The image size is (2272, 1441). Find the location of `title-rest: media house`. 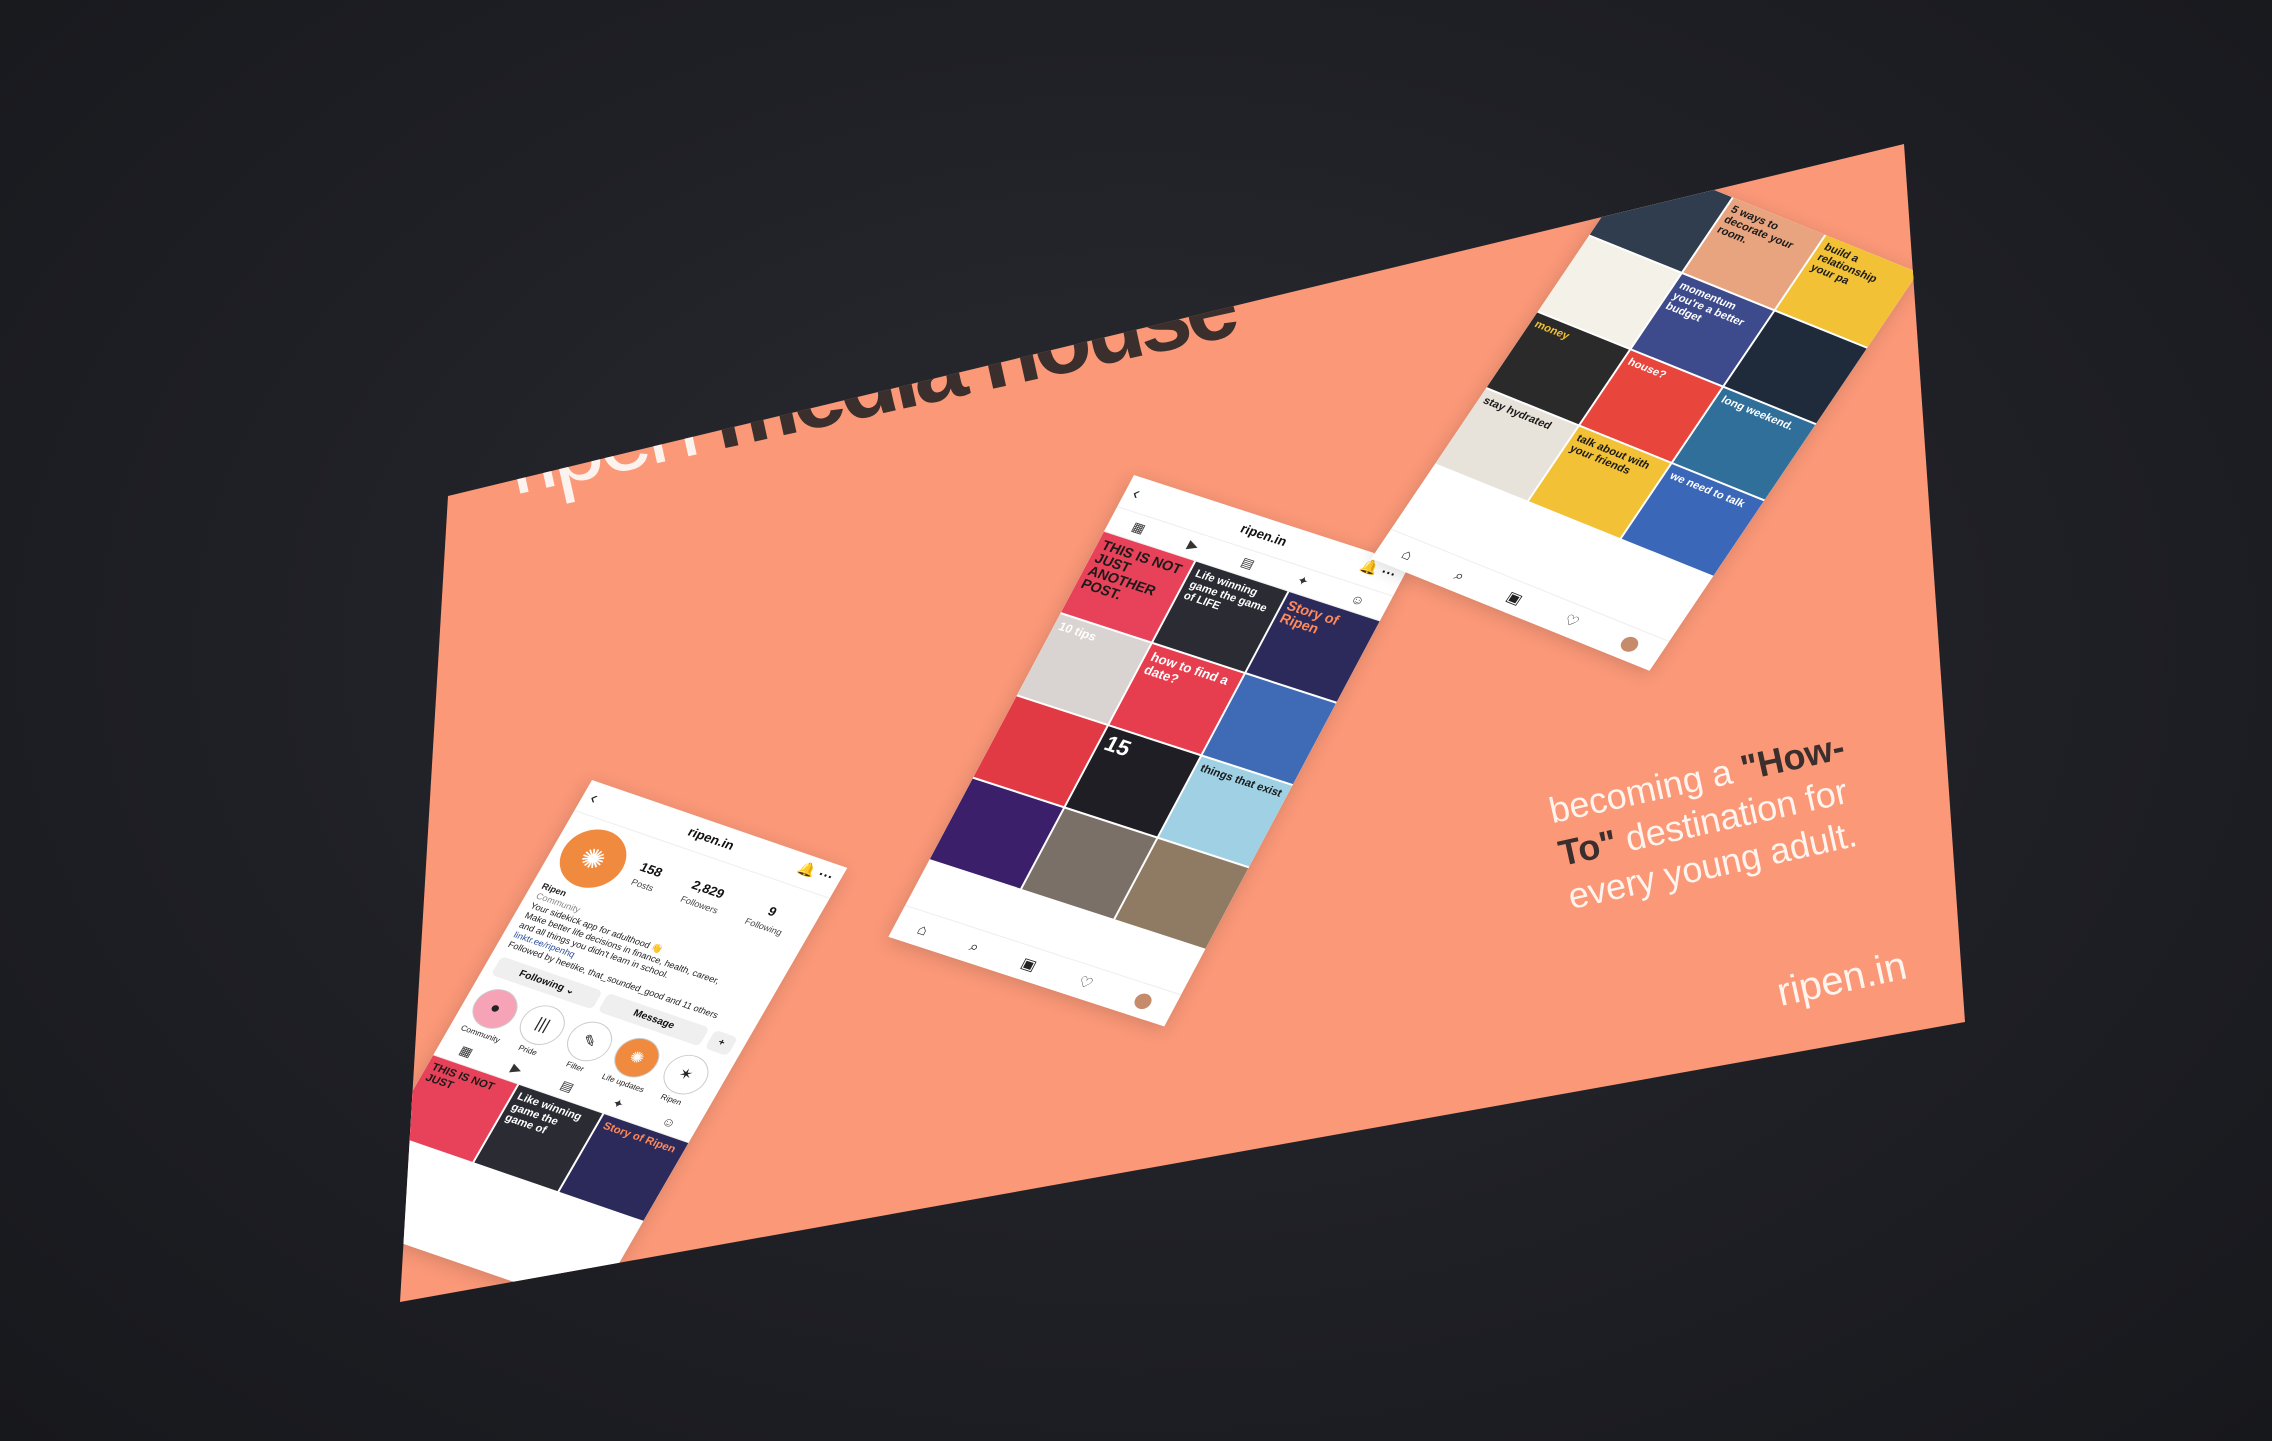

title-rest: media house is located at coordinates (971, 360).